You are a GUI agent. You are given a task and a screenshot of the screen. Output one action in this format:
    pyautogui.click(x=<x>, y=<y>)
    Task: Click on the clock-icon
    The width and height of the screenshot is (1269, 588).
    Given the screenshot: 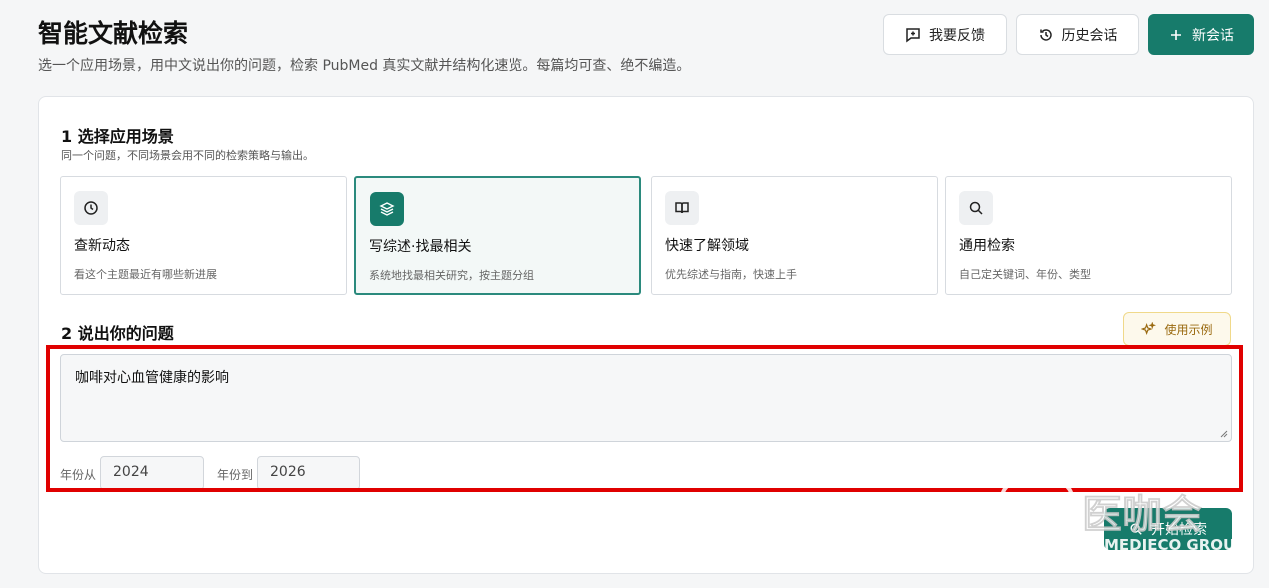 What is the action you would take?
    pyautogui.click(x=91, y=208)
    